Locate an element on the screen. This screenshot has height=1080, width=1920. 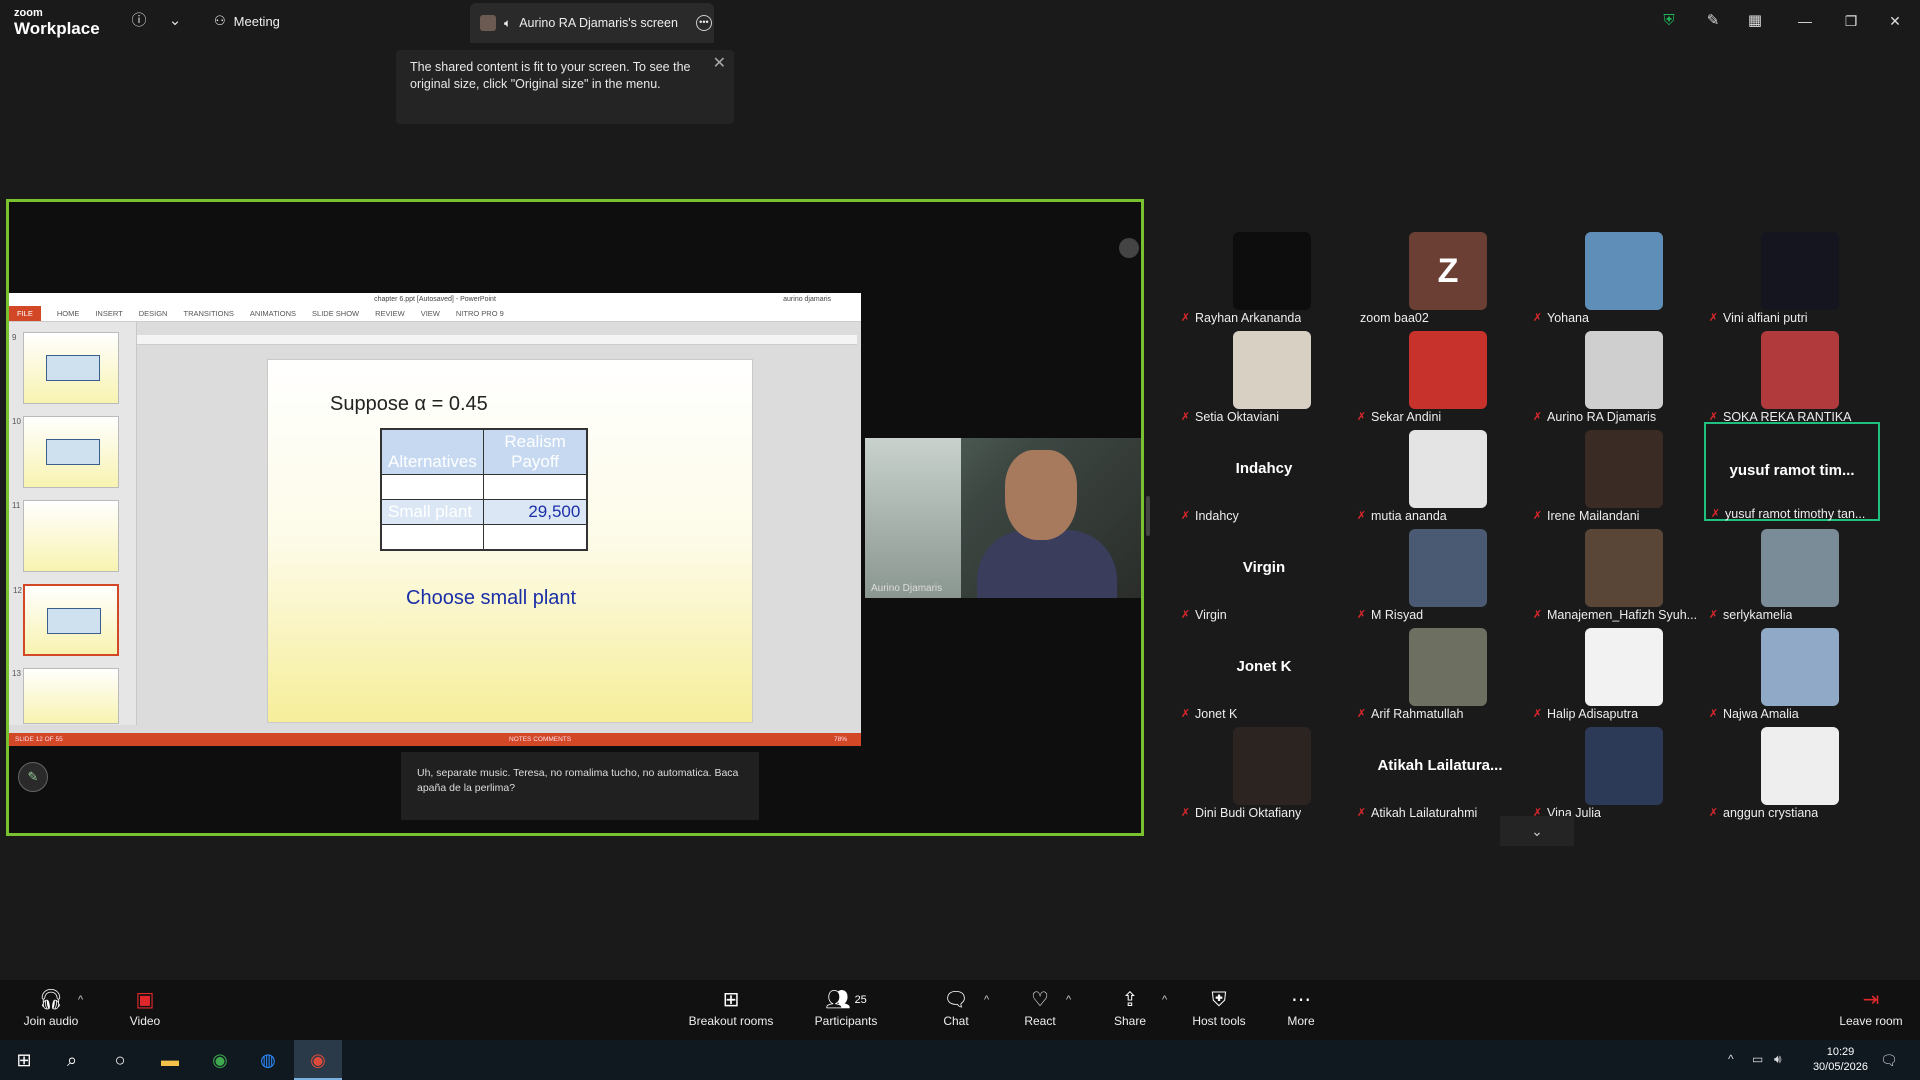
participant-tile: Atikah Lailatura... ✗ Atikah Lailaturahmi is located at coordinates (1440, 769).